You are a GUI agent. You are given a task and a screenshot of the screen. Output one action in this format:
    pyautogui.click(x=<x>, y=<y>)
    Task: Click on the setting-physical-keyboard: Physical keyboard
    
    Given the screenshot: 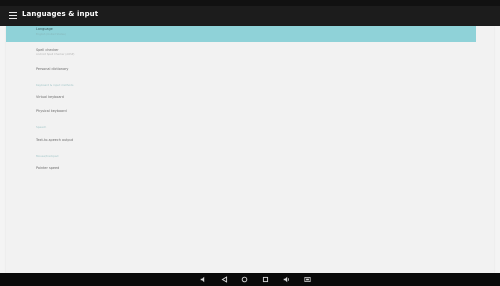 What is the action you would take?
    pyautogui.click(x=241, y=114)
    